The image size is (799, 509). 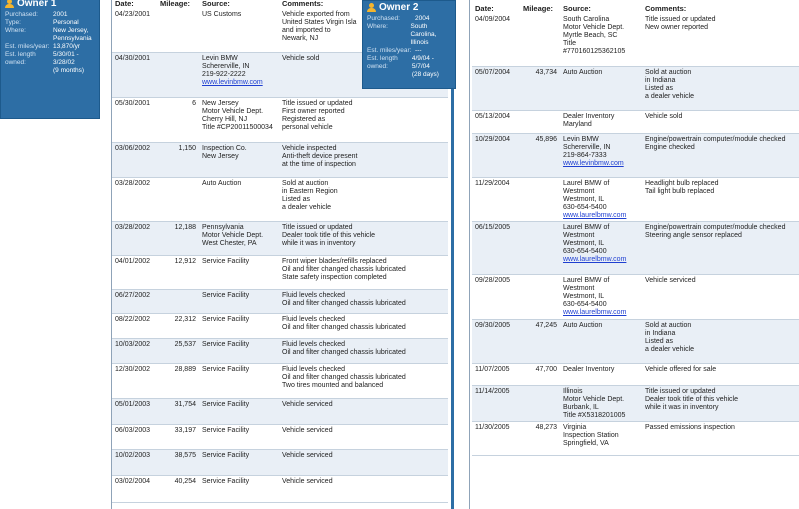 What do you see at coordinates (493, 19) in the screenshot?
I see `record-date: 04/09/2004` at bounding box center [493, 19].